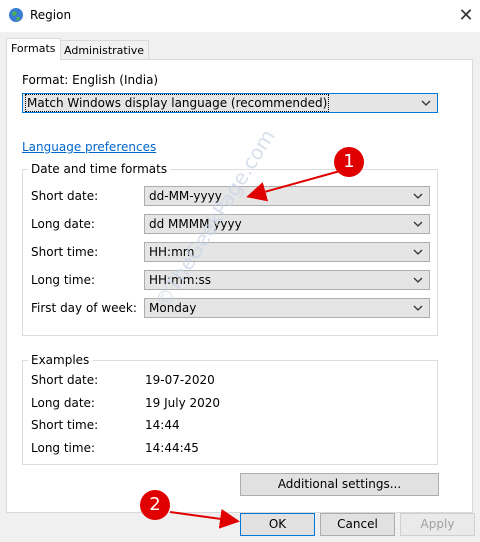 The image size is (480, 542). I want to click on arrow-to-ok, so click(204, 518).